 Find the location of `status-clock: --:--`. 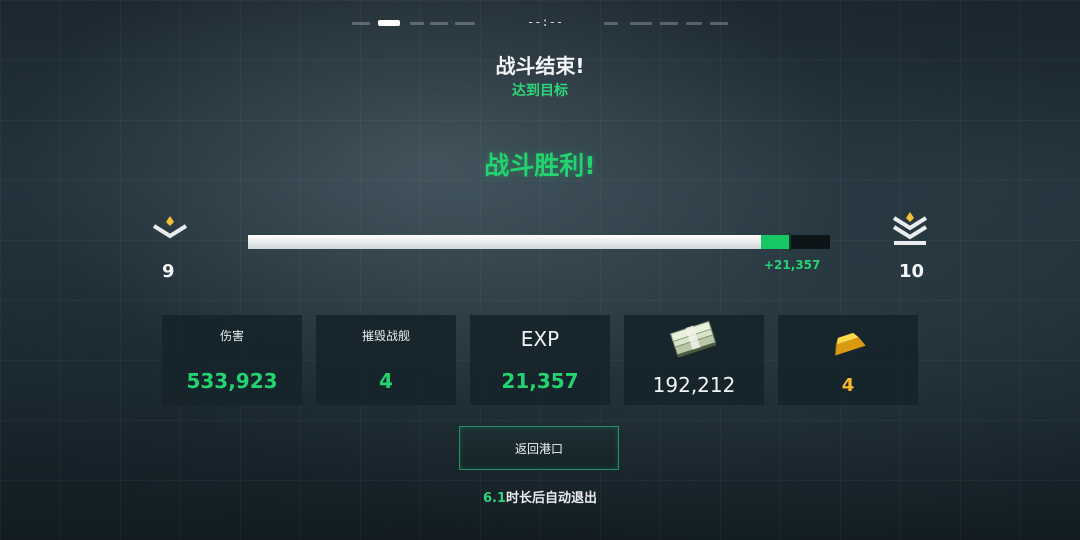

status-clock: --:-- is located at coordinates (545, 22).